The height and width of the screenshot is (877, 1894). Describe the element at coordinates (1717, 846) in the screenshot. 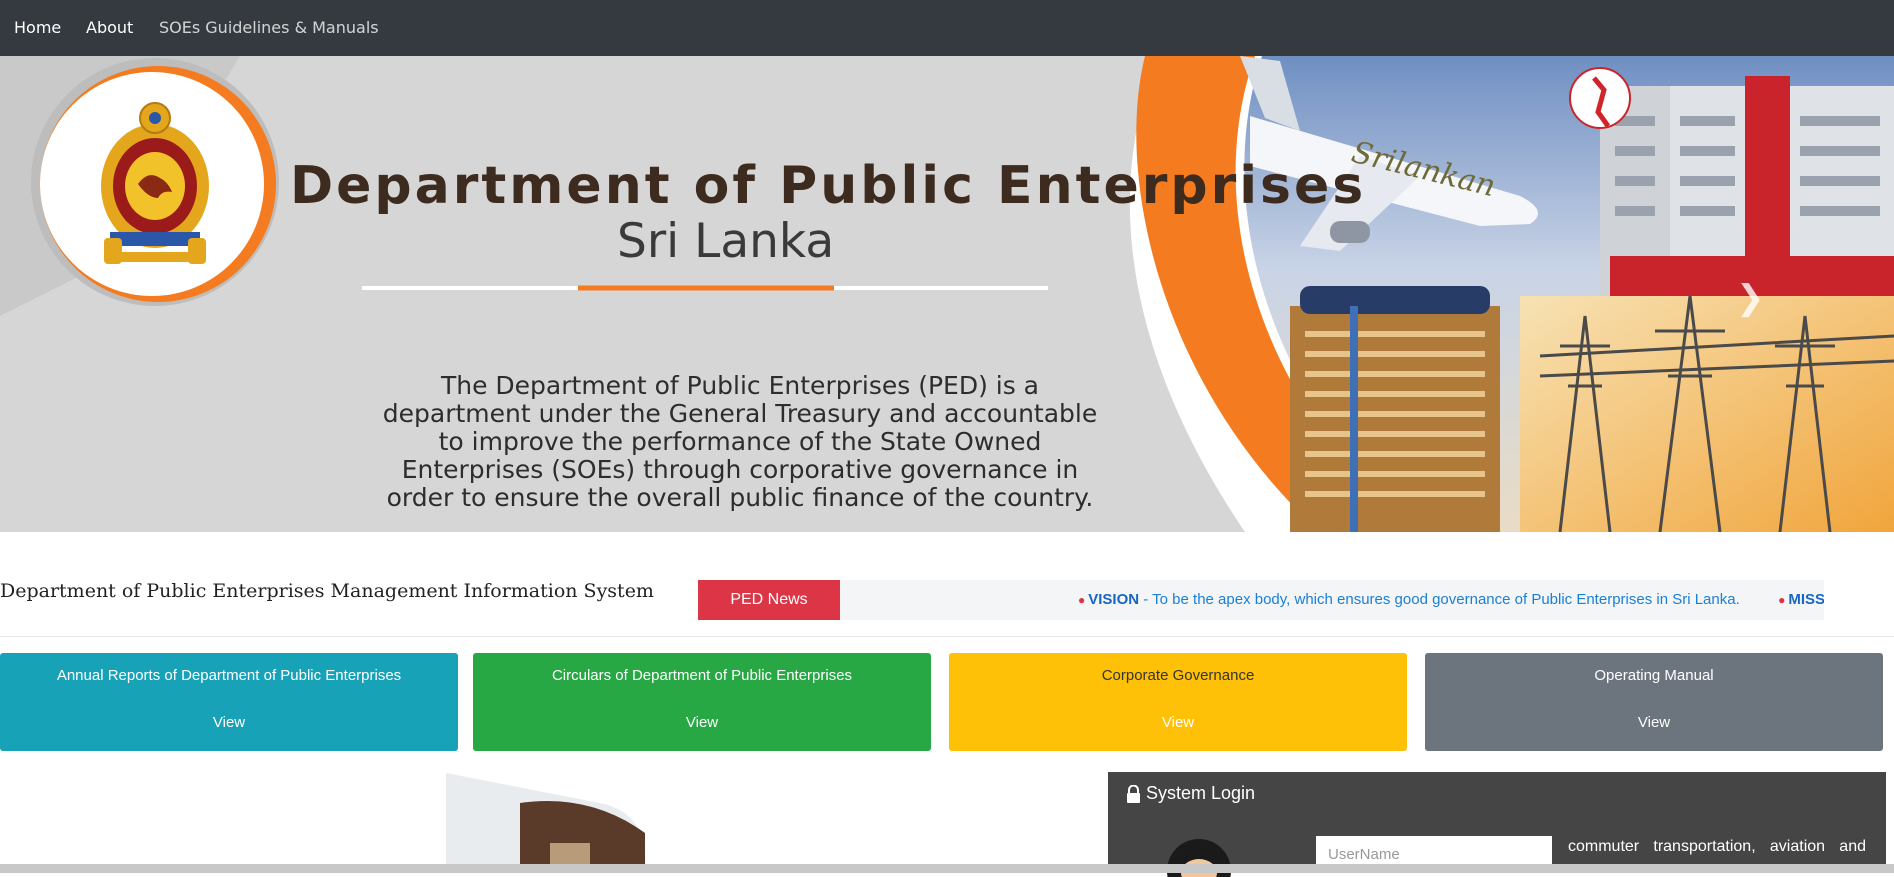

I see `login-side-text: commuter transportation, aviation and` at that location.